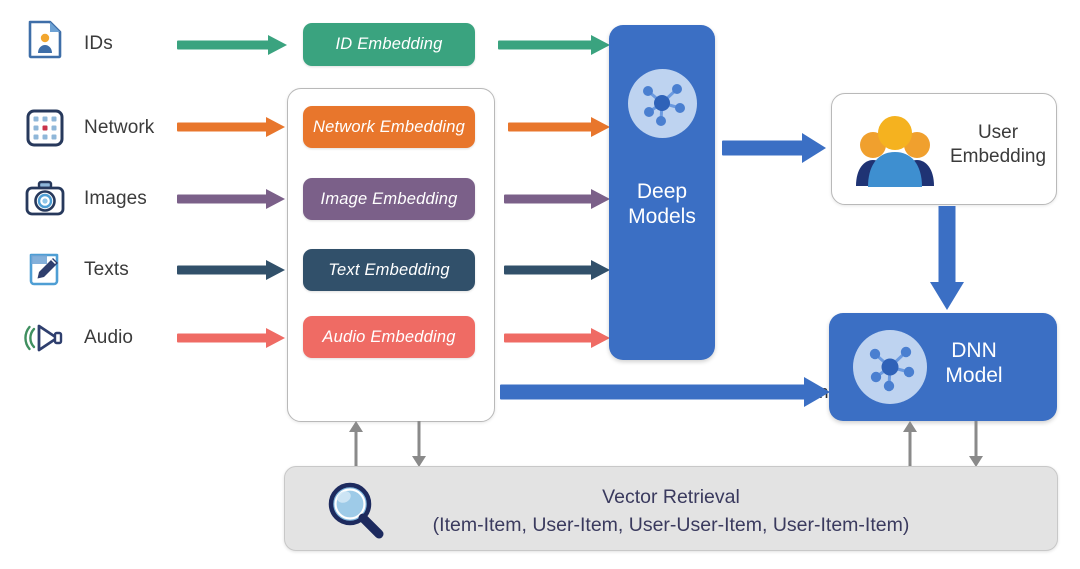 The height and width of the screenshot is (569, 1080). Describe the element at coordinates (947, 258) in the screenshot. I see `arrow-user-embedding-to-dnn-model` at that location.